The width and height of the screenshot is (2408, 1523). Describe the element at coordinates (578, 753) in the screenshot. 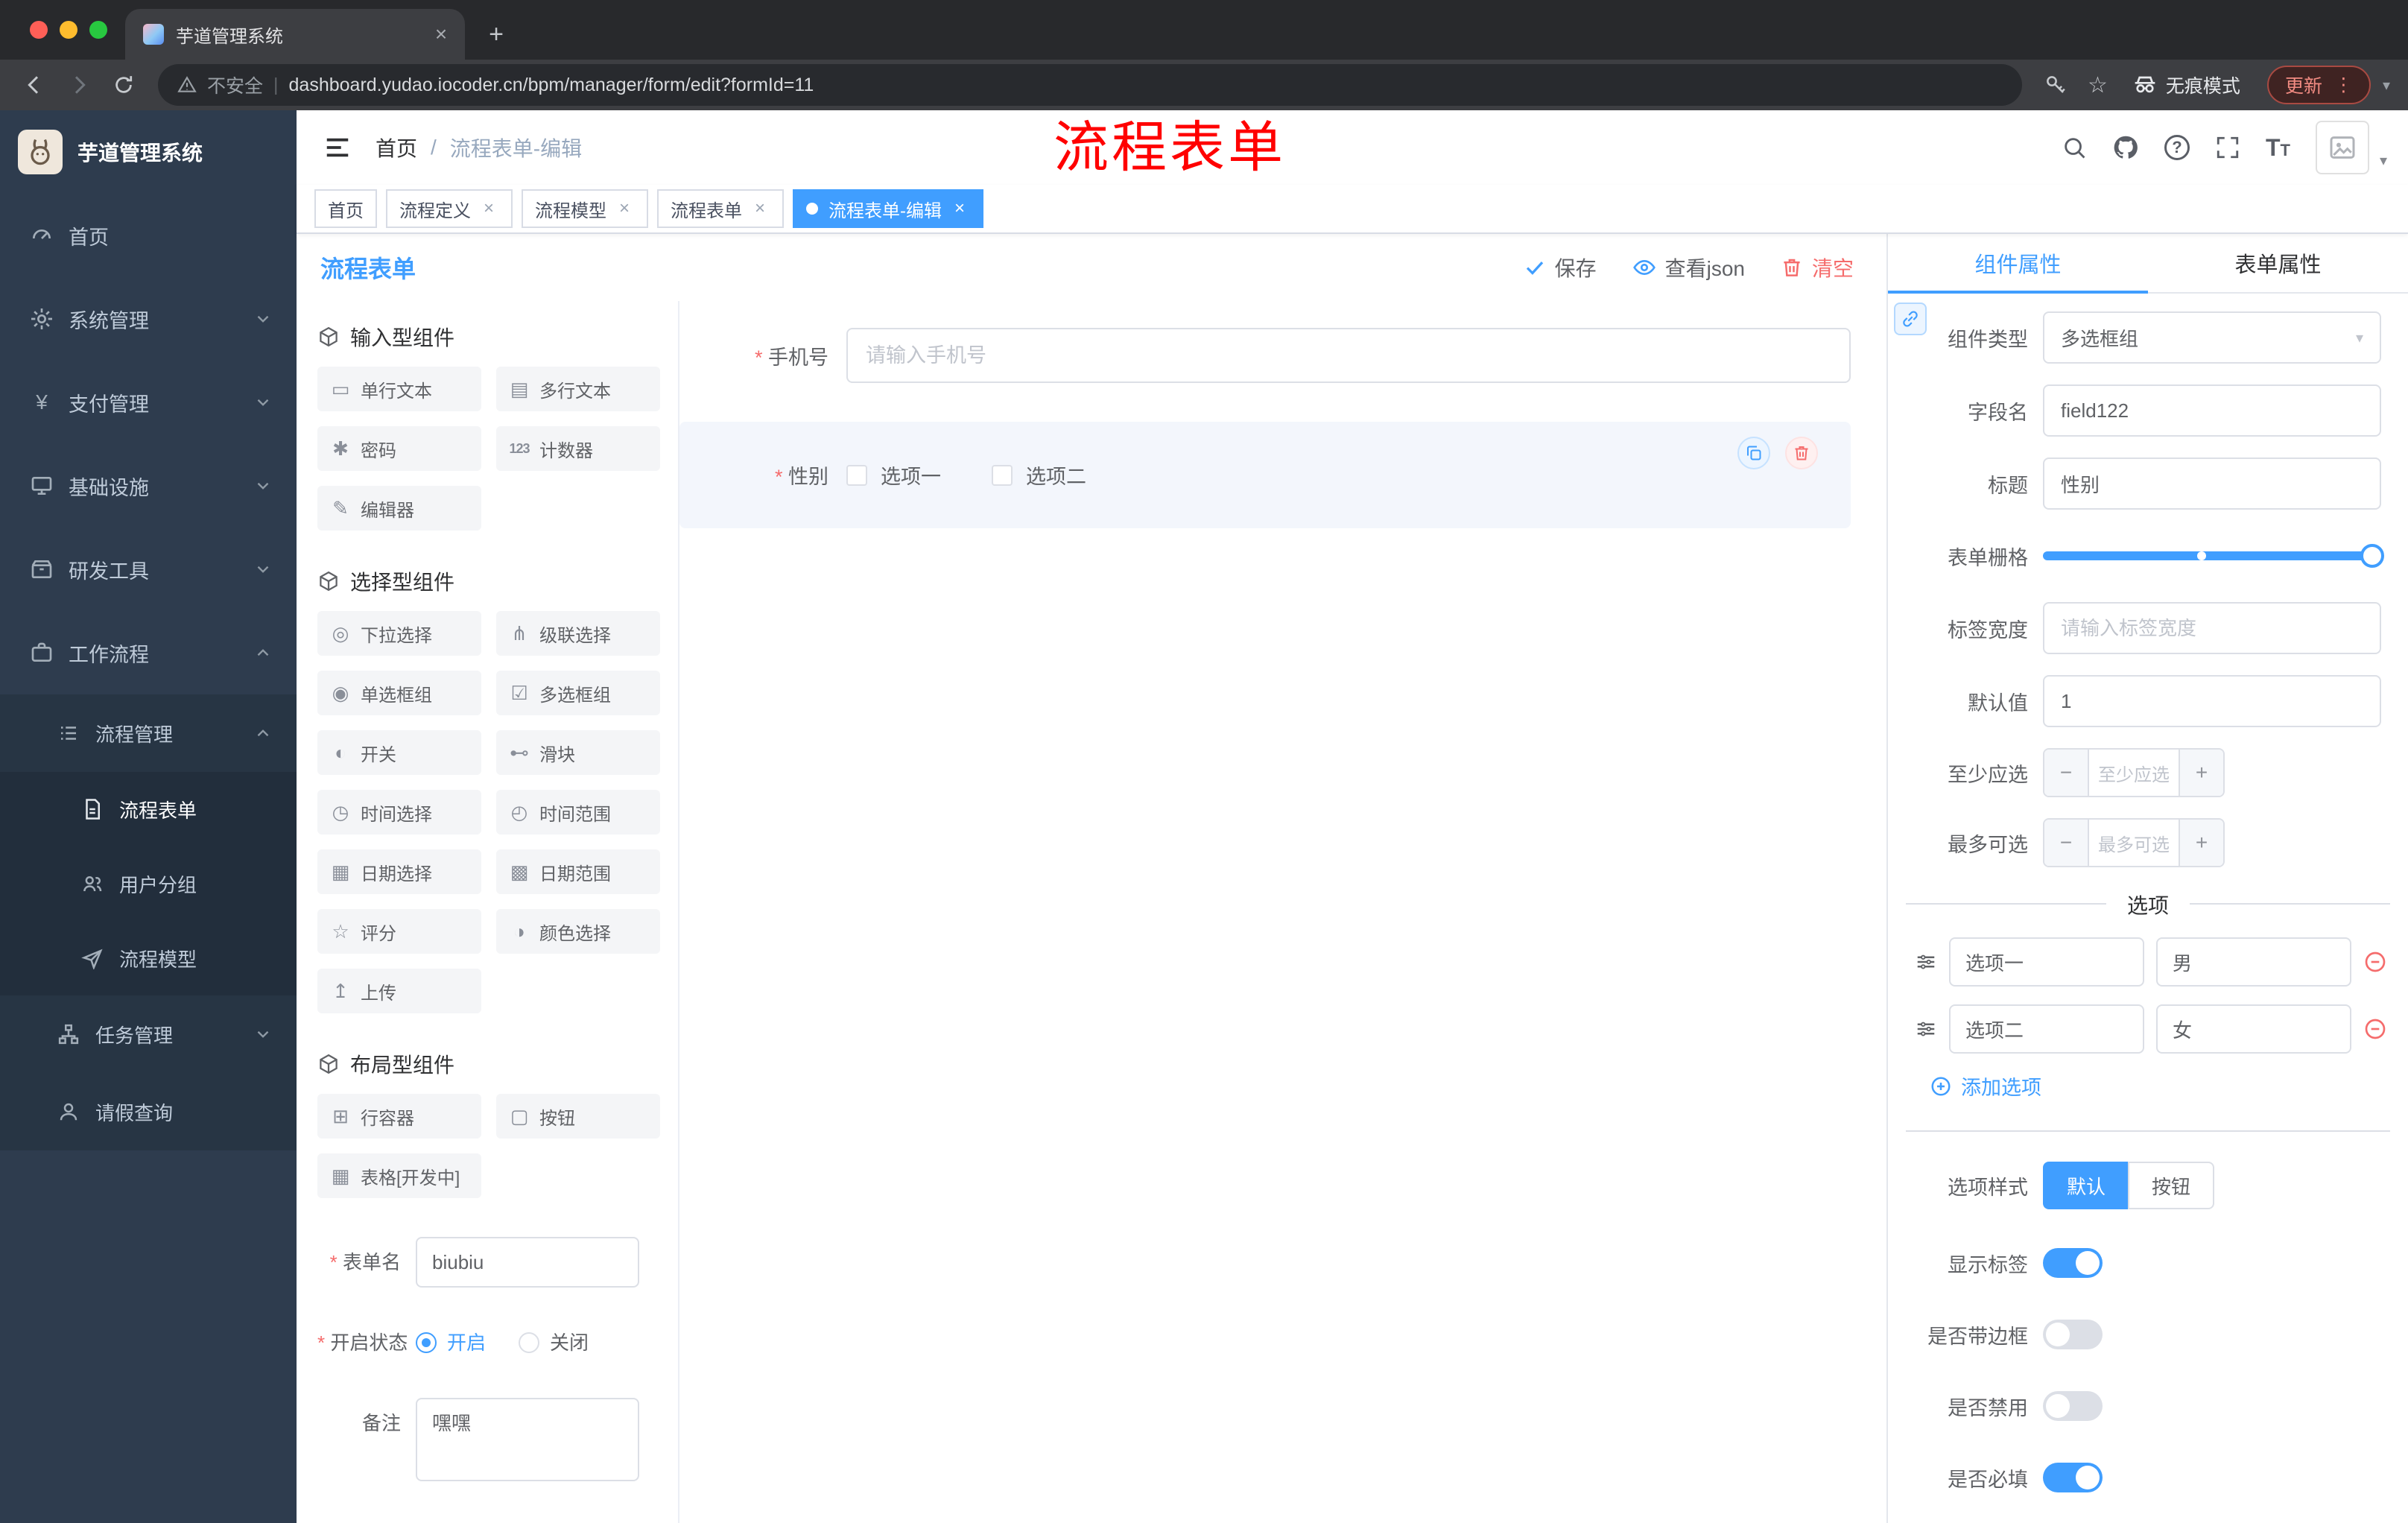

I see `palette-item-slider: ⊷ 滑块` at that location.